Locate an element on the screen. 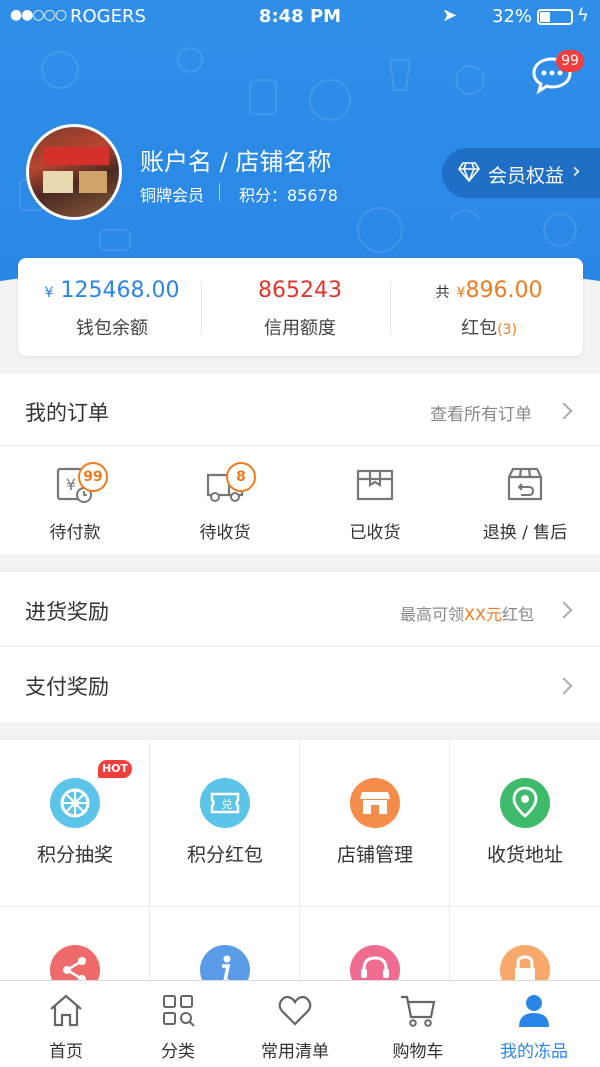  location-arrow-icon: ➤ is located at coordinates (450, 15).